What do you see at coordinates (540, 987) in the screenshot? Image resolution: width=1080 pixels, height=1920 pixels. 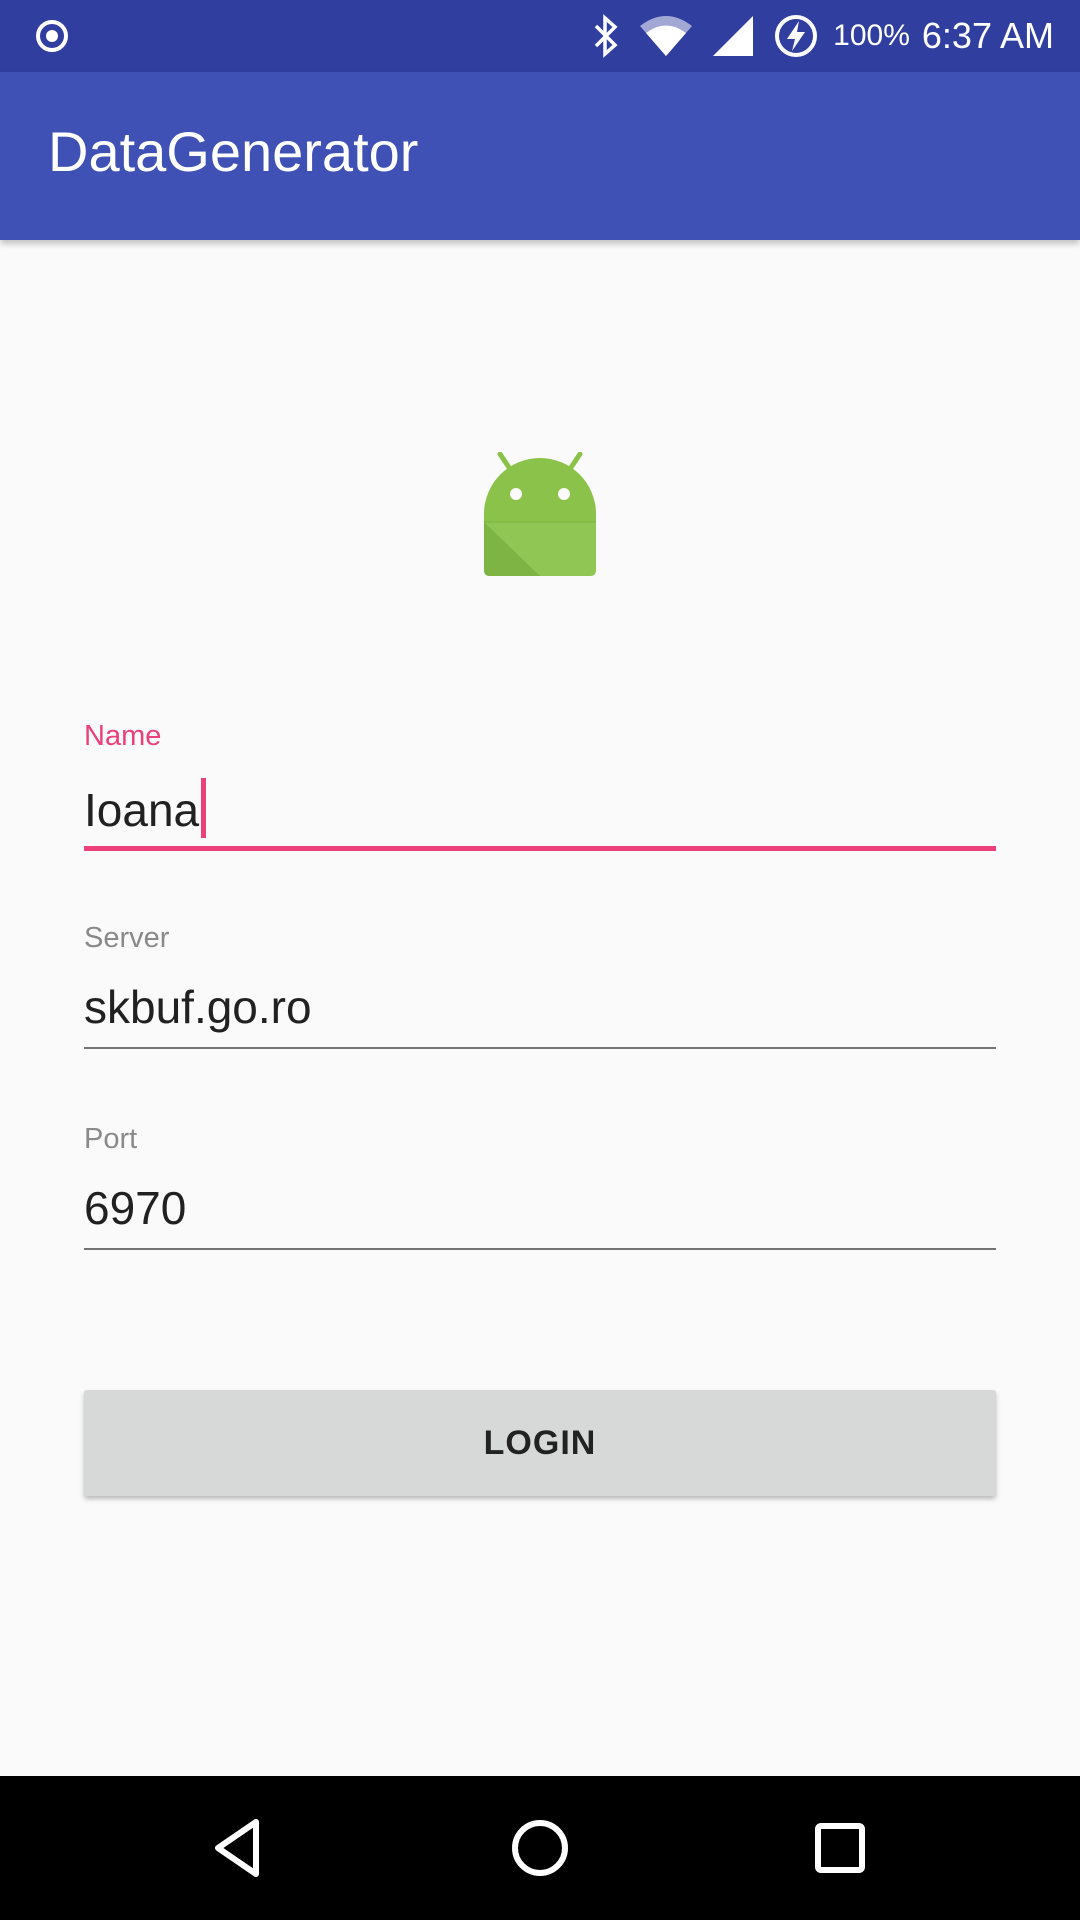 I see `server-field-container: Server skbuf.go.ro` at bounding box center [540, 987].